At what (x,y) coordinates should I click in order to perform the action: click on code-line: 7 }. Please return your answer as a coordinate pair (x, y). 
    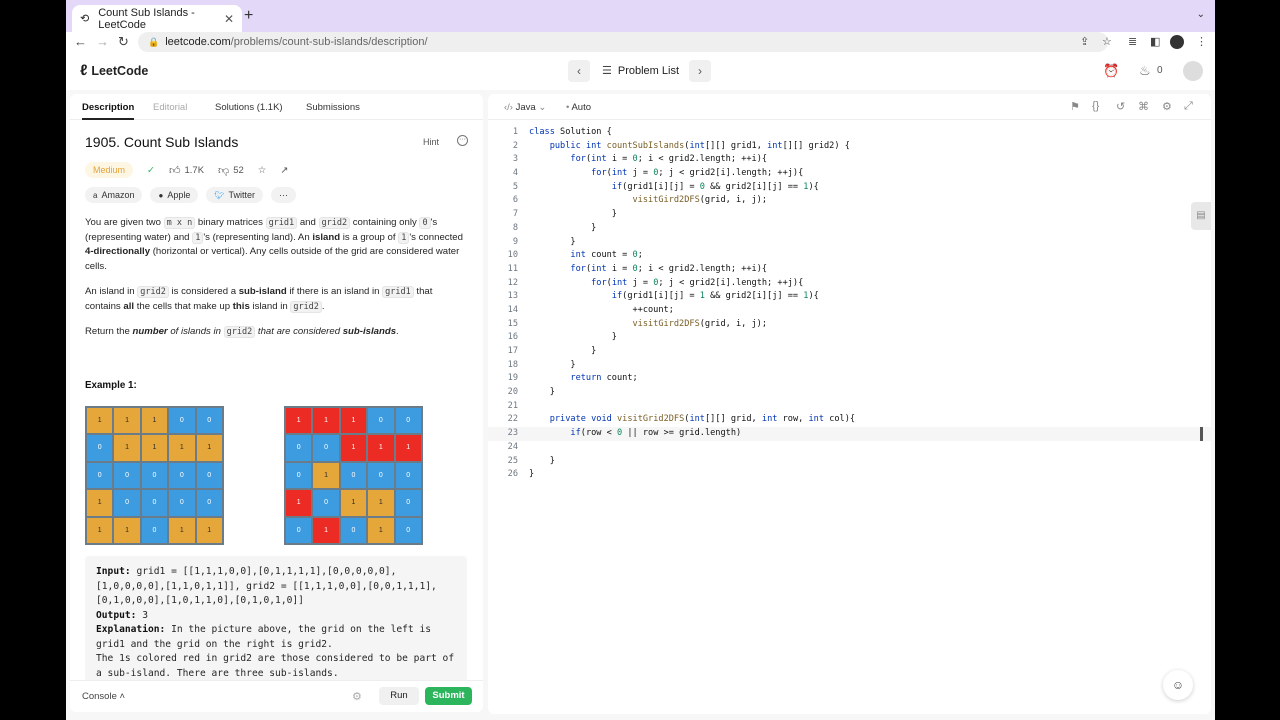
    Looking at the image, I should click on (849, 215).